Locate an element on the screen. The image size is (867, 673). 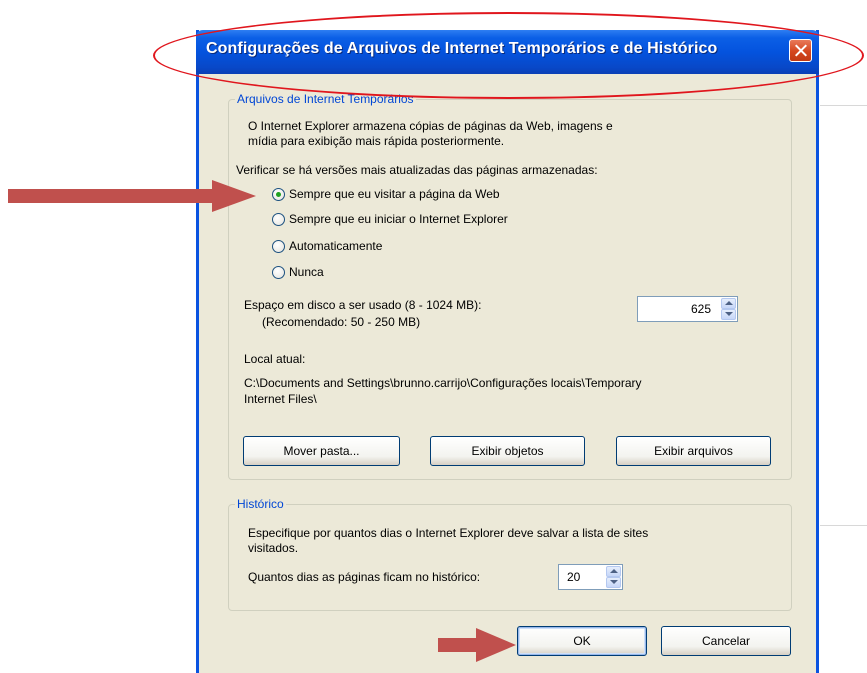
radio-visit-icon is located at coordinates (278, 194).